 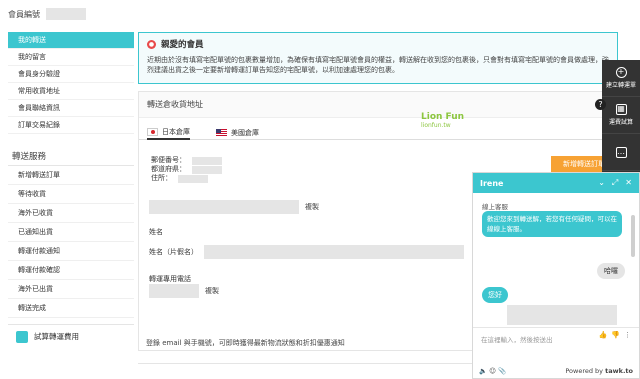 I want to click on rail-create-order: + 建立轉運單, so click(x=621, y=78).